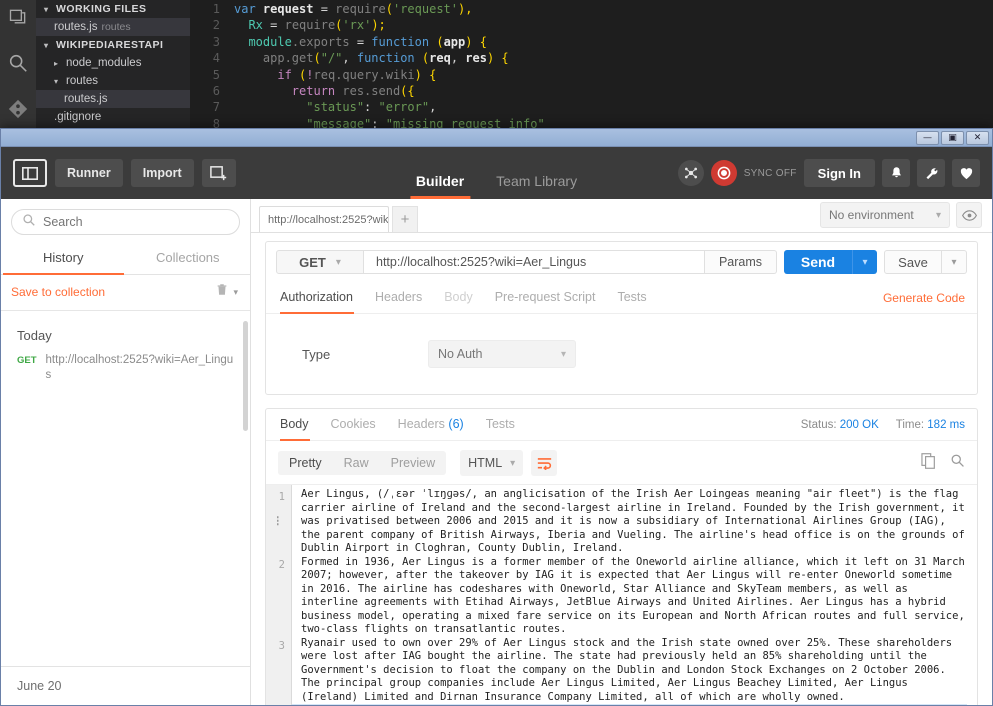 The image size is (993, 706). Describe the element at coordinates (279, 595) in the screenshot. I see `line-number-gutter: 1234⋮` at that location.